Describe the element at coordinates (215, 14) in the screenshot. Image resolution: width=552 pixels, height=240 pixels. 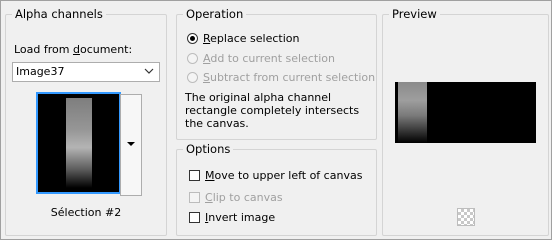
I see `operation-title: Operation` at that location.